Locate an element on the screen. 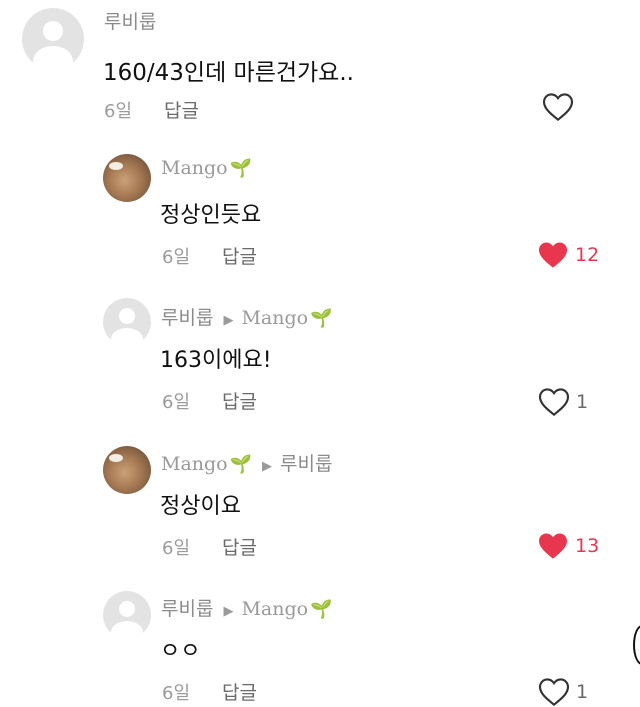 Image resolution: width=640 pixels, height=707 pixels. comment-author: 루비룹 is located at coordinates (130, 20).